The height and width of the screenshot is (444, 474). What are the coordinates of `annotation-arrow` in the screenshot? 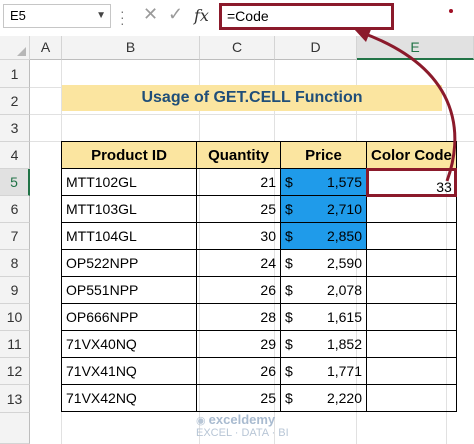 It's located at (405, 104).